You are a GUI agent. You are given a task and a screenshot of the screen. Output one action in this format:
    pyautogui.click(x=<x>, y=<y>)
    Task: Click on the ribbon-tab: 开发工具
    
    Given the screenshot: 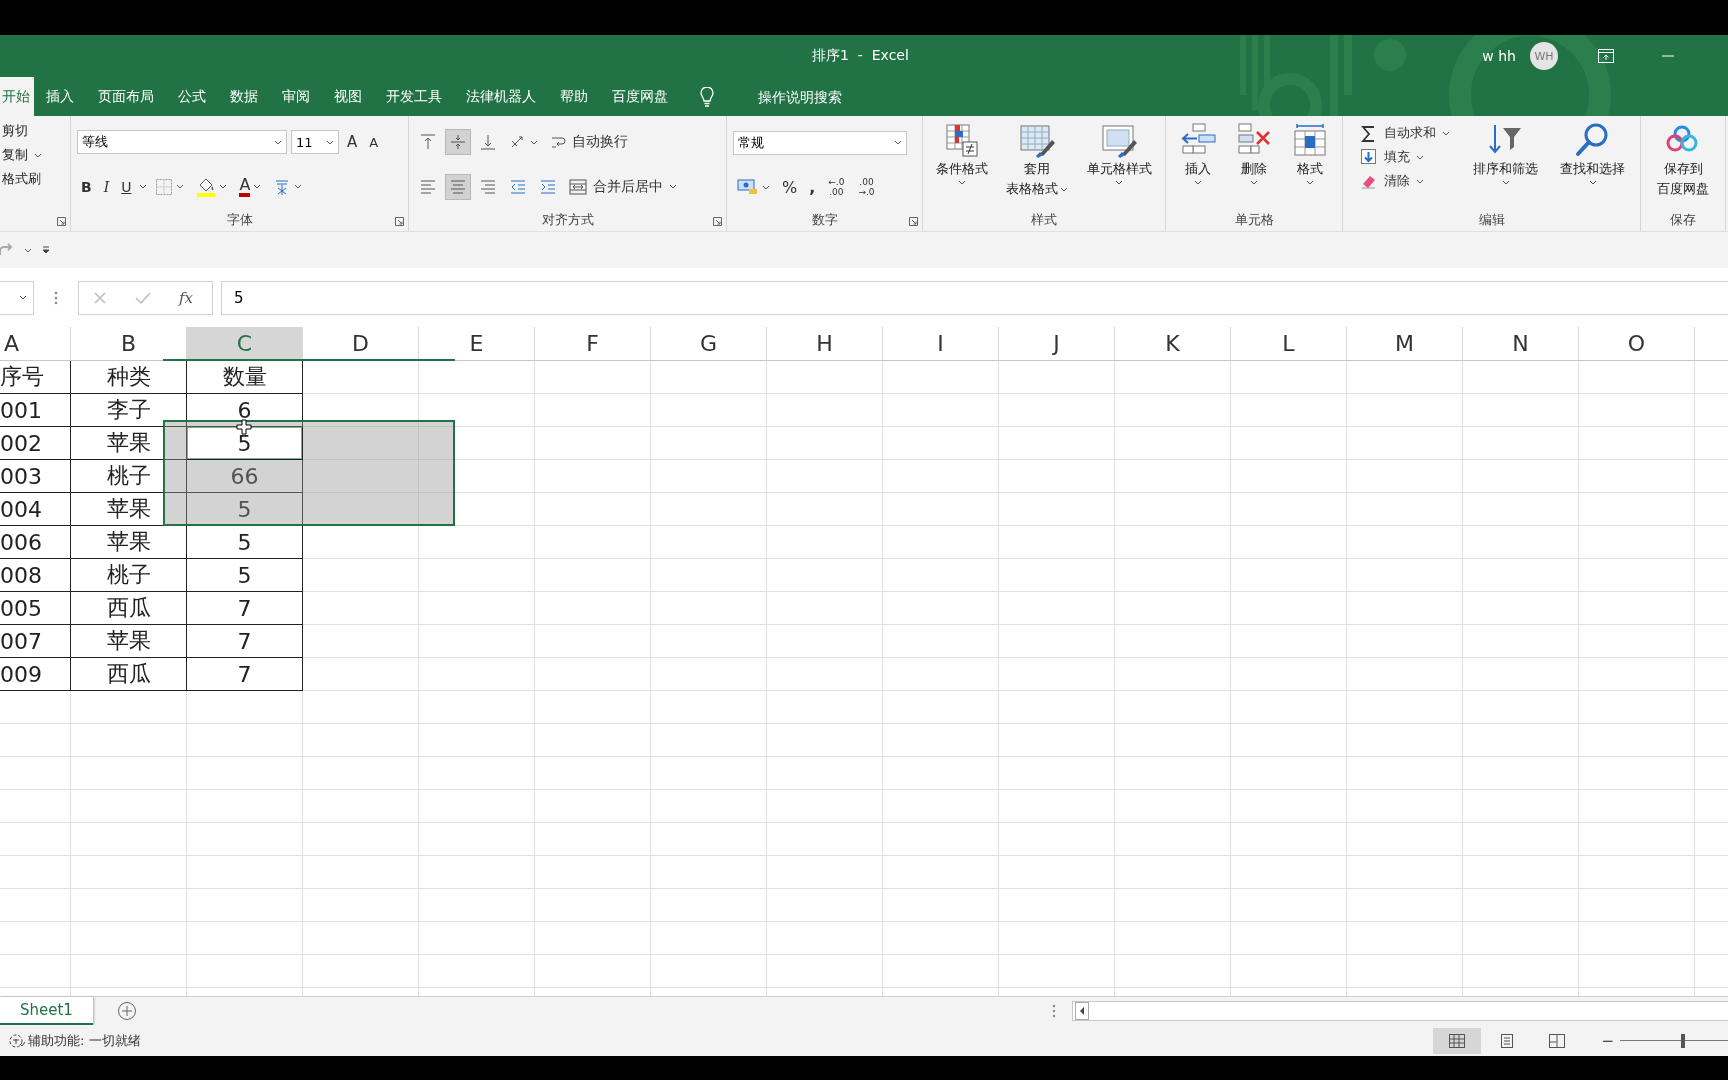 What is the action you would take?
    pyautogui.click(x=414, y=96)
    